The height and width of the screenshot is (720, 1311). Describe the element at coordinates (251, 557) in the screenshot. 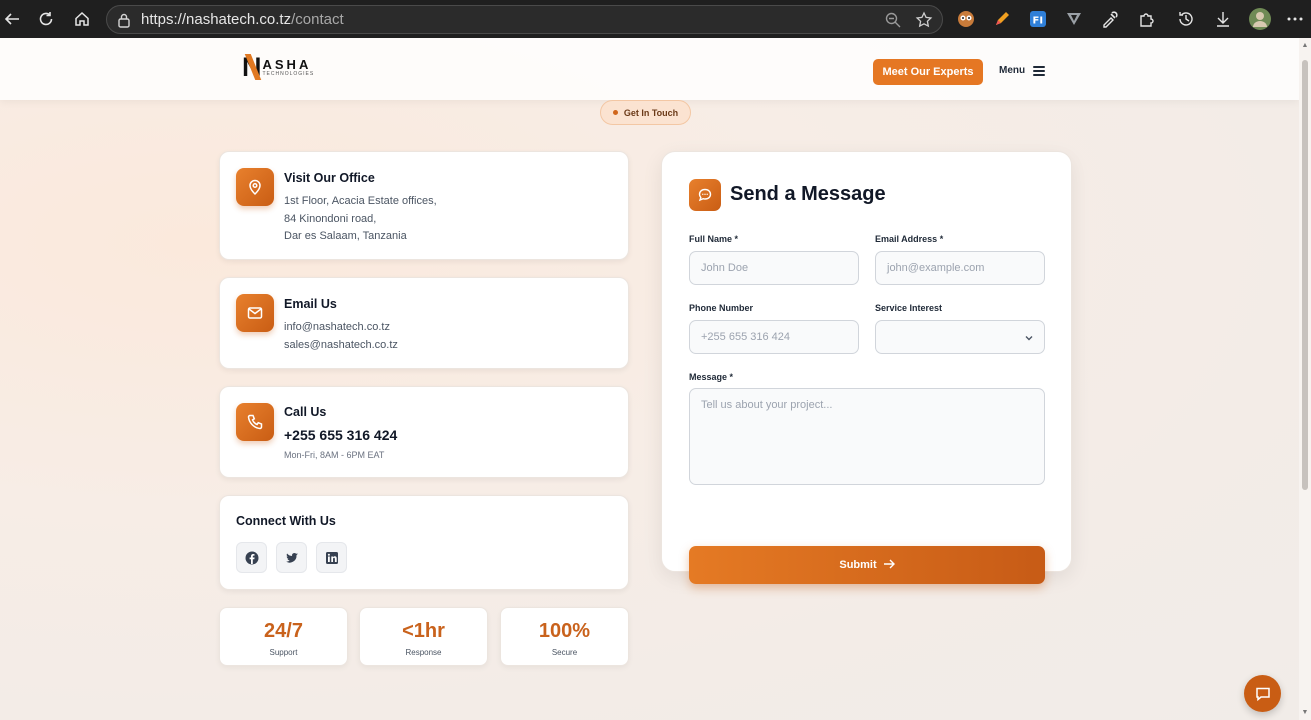

I see `facebook-icon` at that location.